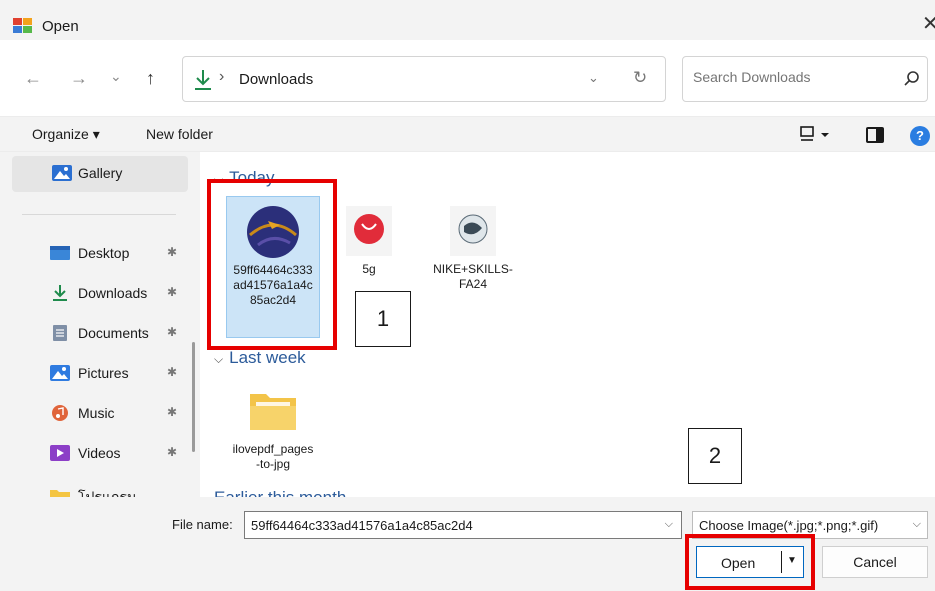 The height and width of the screenshot is (591, 935). Describe the element at coordinates (788, 77) in the screenshot. I see `search-input` at that location.